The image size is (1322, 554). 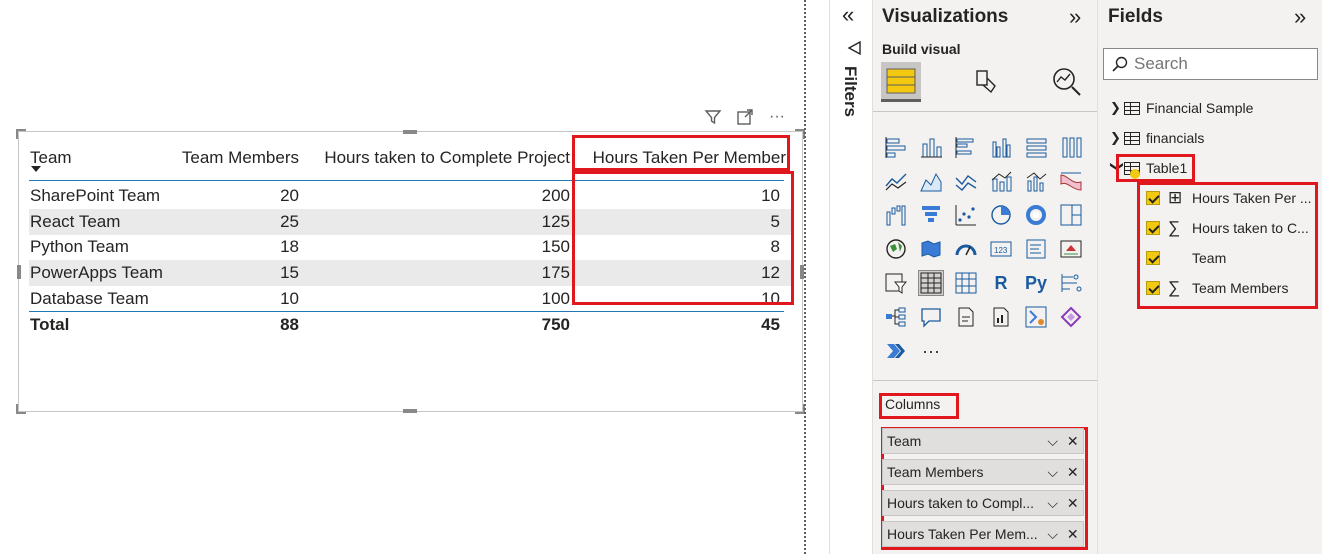 I want to click on search-input, so click(x=1219, y=64).